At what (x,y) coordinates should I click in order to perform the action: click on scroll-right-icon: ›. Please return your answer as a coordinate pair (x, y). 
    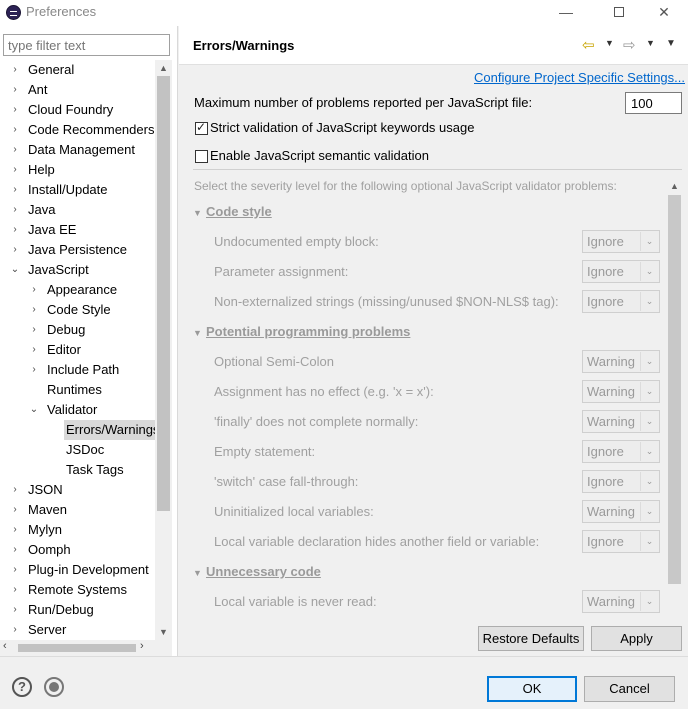
    Looking at the image, I should click on (142, 646).